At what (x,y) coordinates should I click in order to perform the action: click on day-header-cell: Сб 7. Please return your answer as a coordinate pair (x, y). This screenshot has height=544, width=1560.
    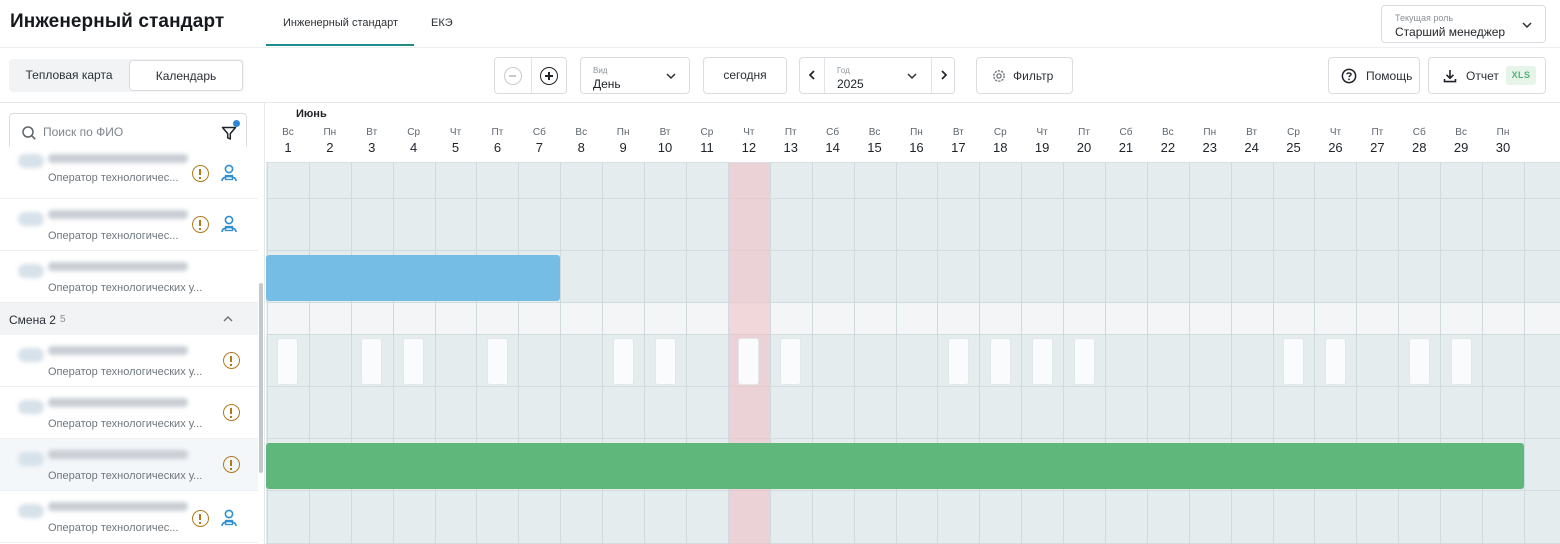
    Looking at the image, I should click on (539, 142).